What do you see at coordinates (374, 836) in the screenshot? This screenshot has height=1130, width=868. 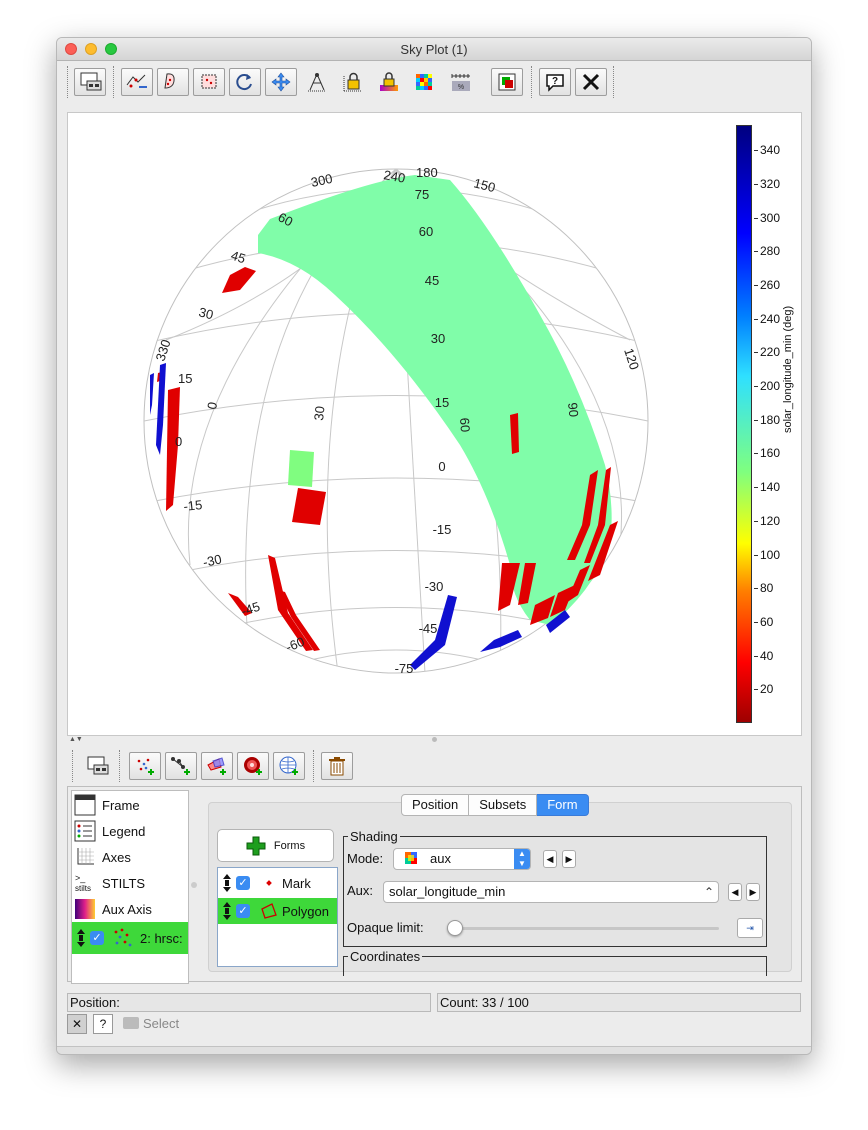 I see `shading-title: Shading` at bounding box center [374, 836].